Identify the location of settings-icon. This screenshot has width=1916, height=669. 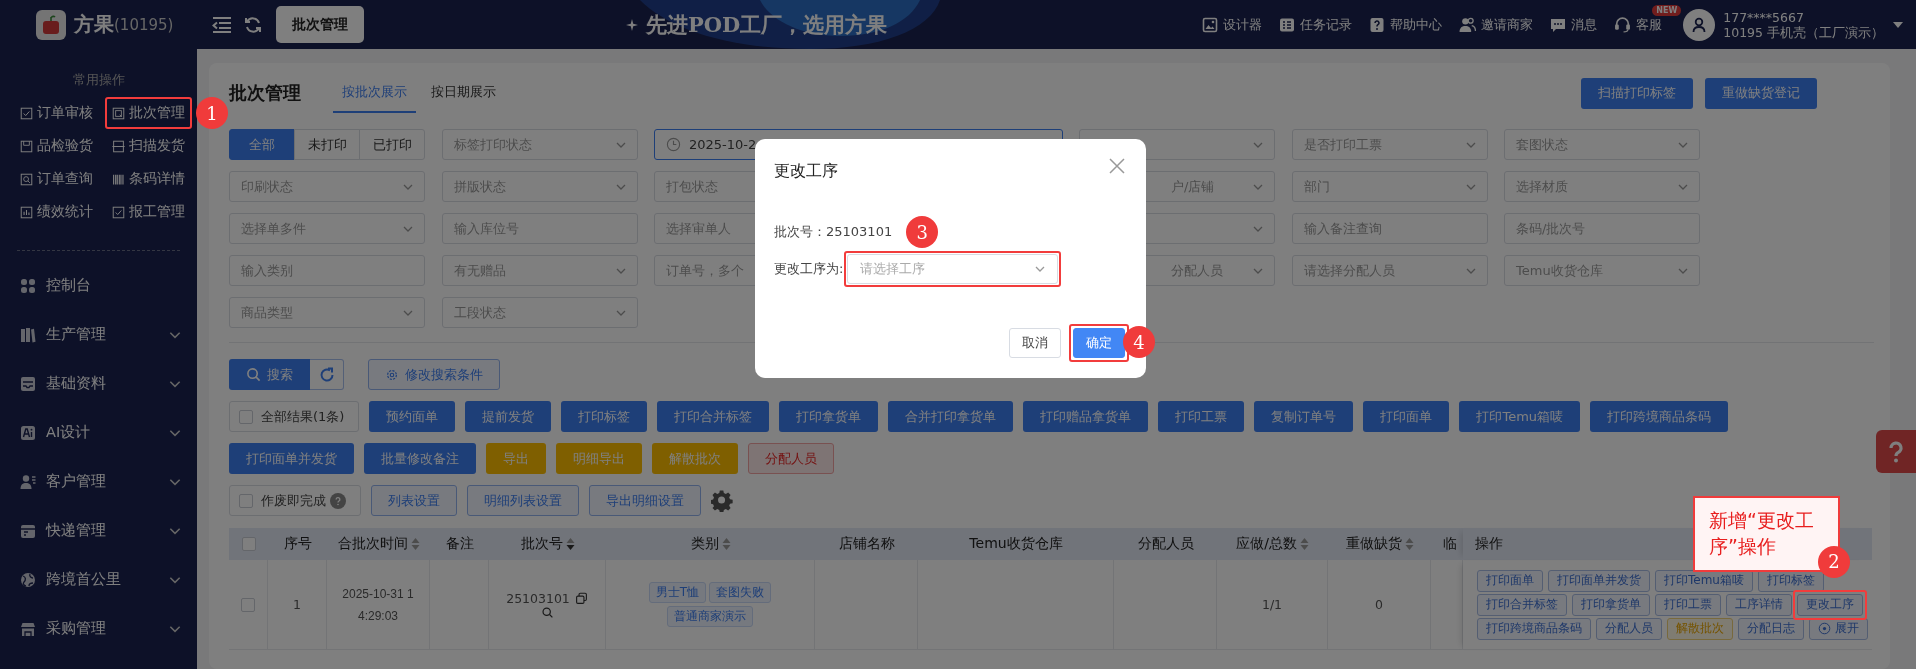
(722, 500).